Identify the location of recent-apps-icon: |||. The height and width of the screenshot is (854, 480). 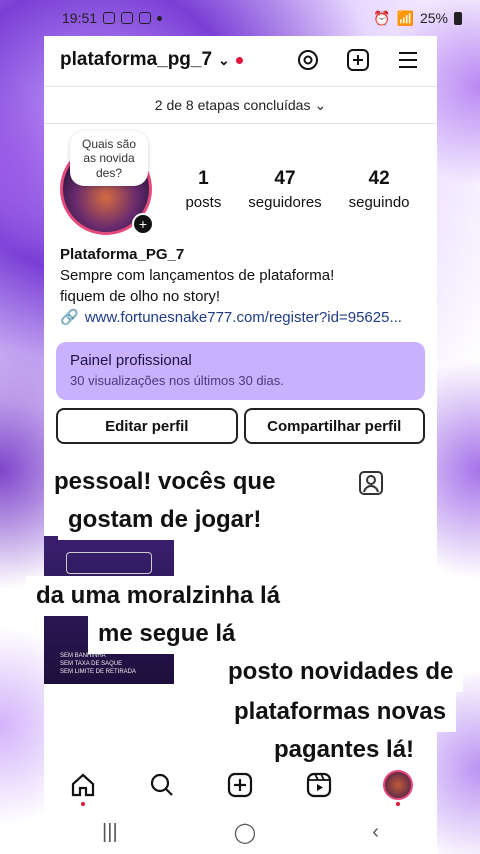
(110, 832).